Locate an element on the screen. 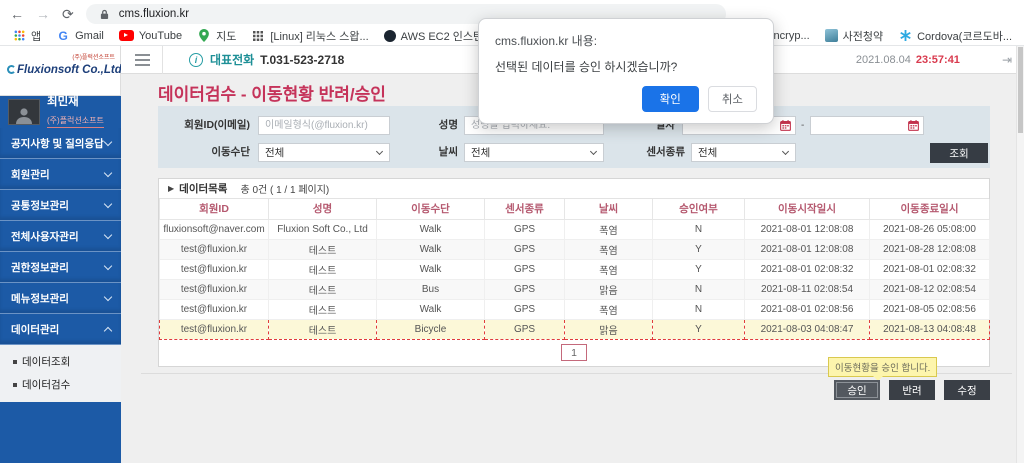 This screenshot has height=463, width=1024. sidebar-item-data-mgmt: 데이터관리 is located at coordinates (60, 329).